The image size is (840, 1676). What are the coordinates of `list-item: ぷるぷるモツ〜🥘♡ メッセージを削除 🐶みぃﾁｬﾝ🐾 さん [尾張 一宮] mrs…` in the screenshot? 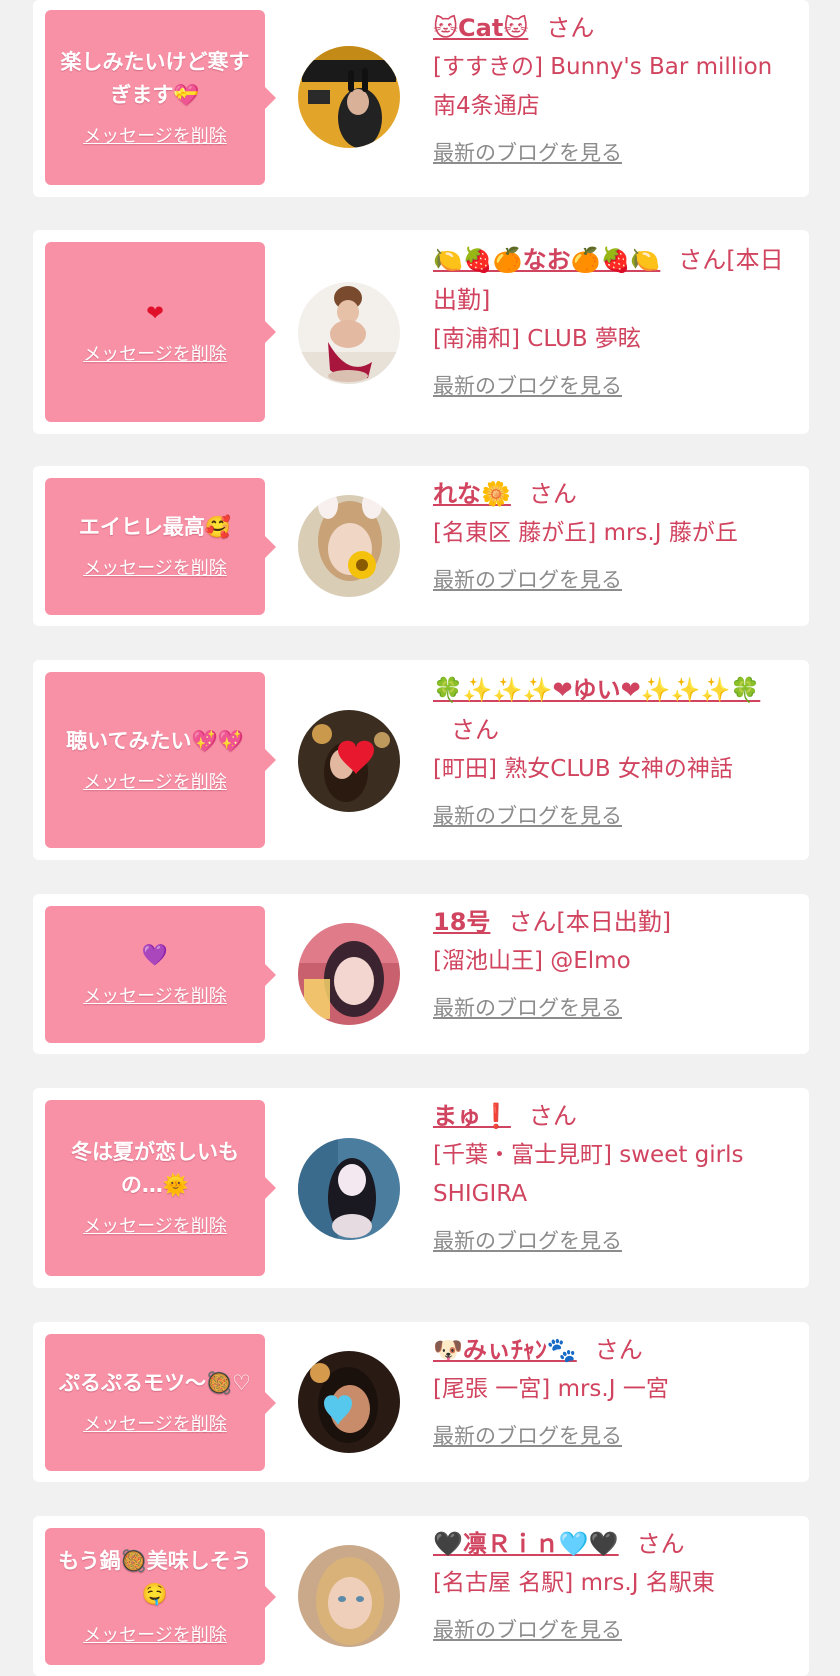 It's located at (421, 1402).